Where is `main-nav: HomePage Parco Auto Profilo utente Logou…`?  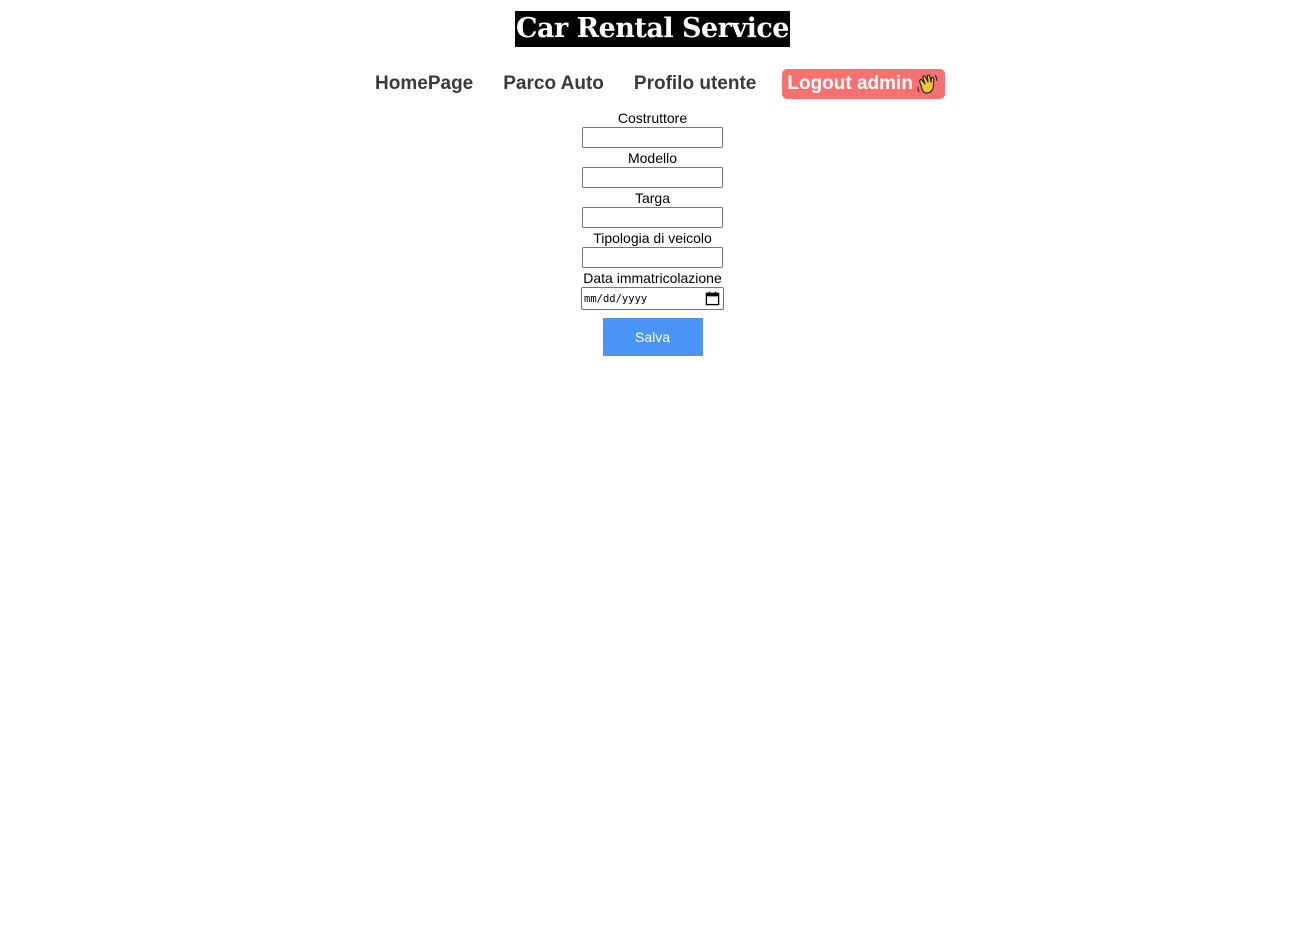 main-nav: HomePage Parco Auto Profilo utente Logou… is located at coordinates (652, 84).